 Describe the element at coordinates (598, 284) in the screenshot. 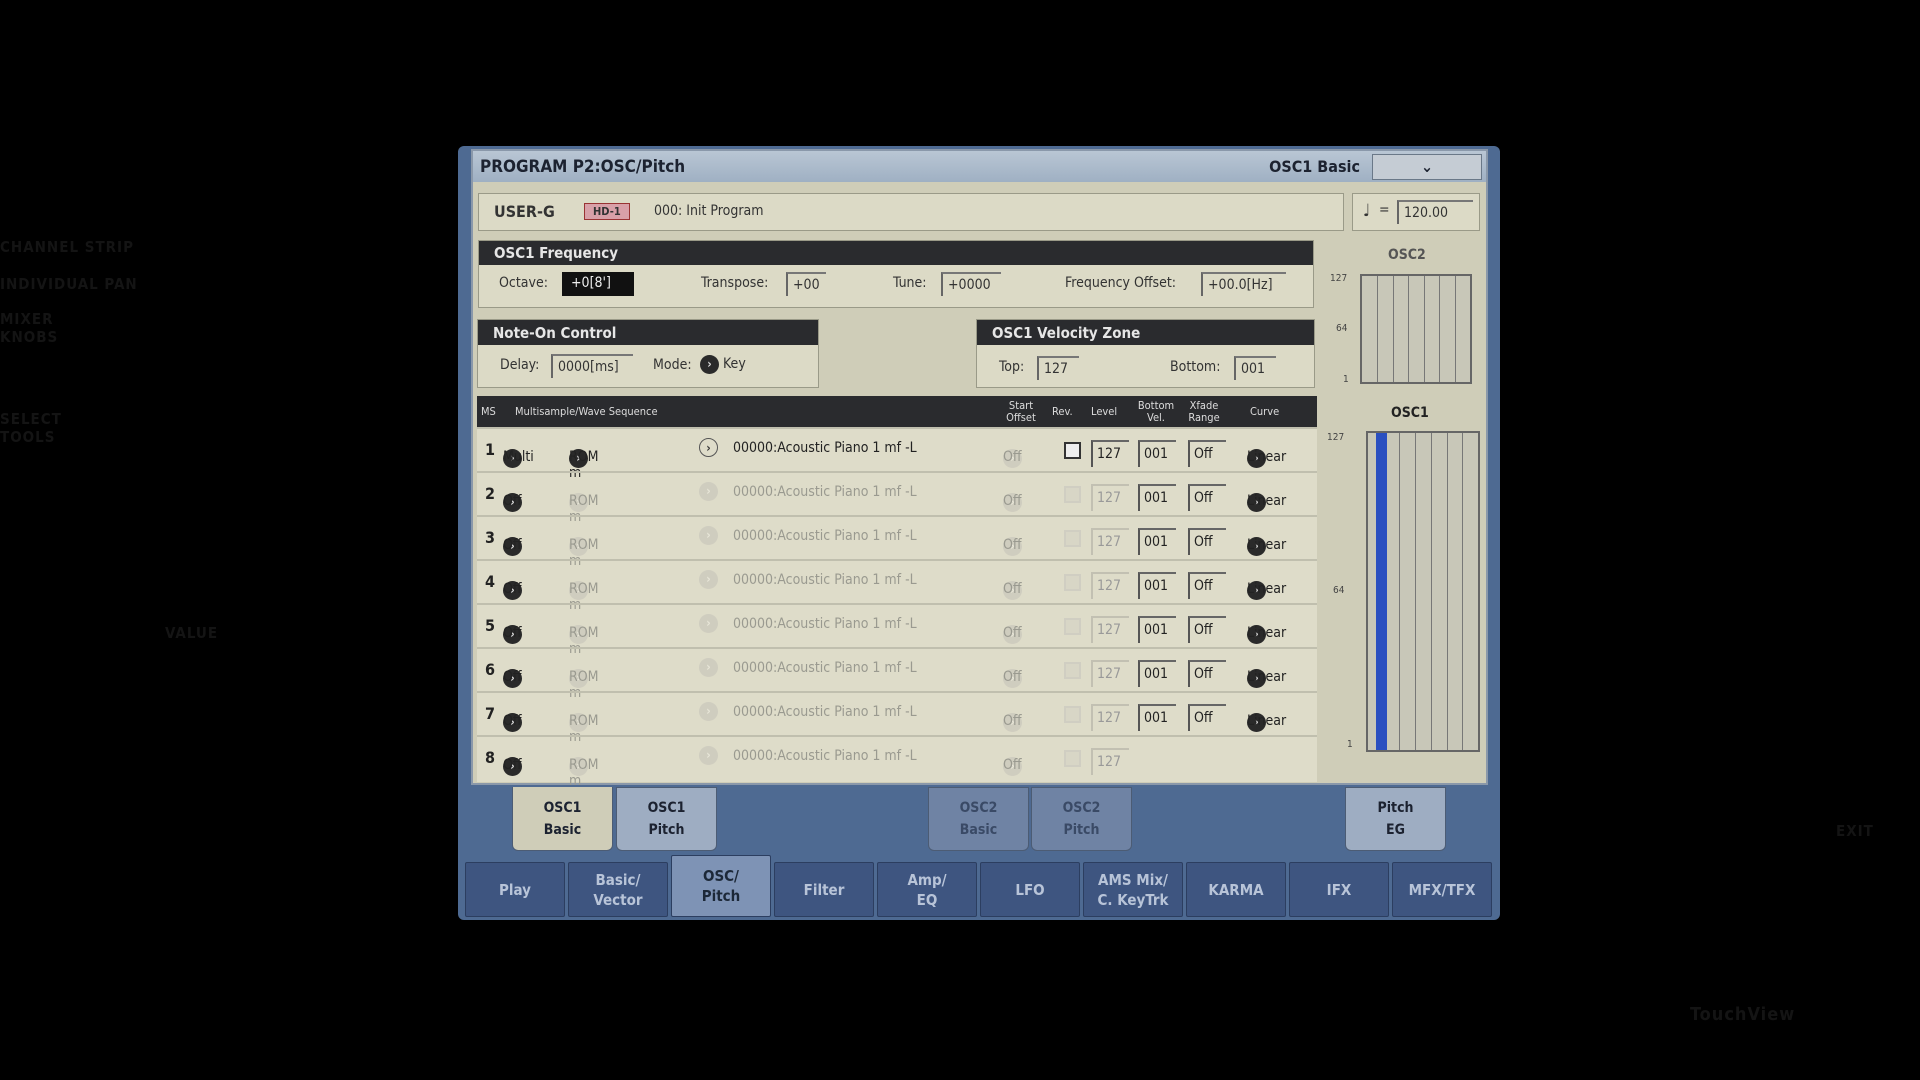

I see `octave-field: +0[8']` at that location.